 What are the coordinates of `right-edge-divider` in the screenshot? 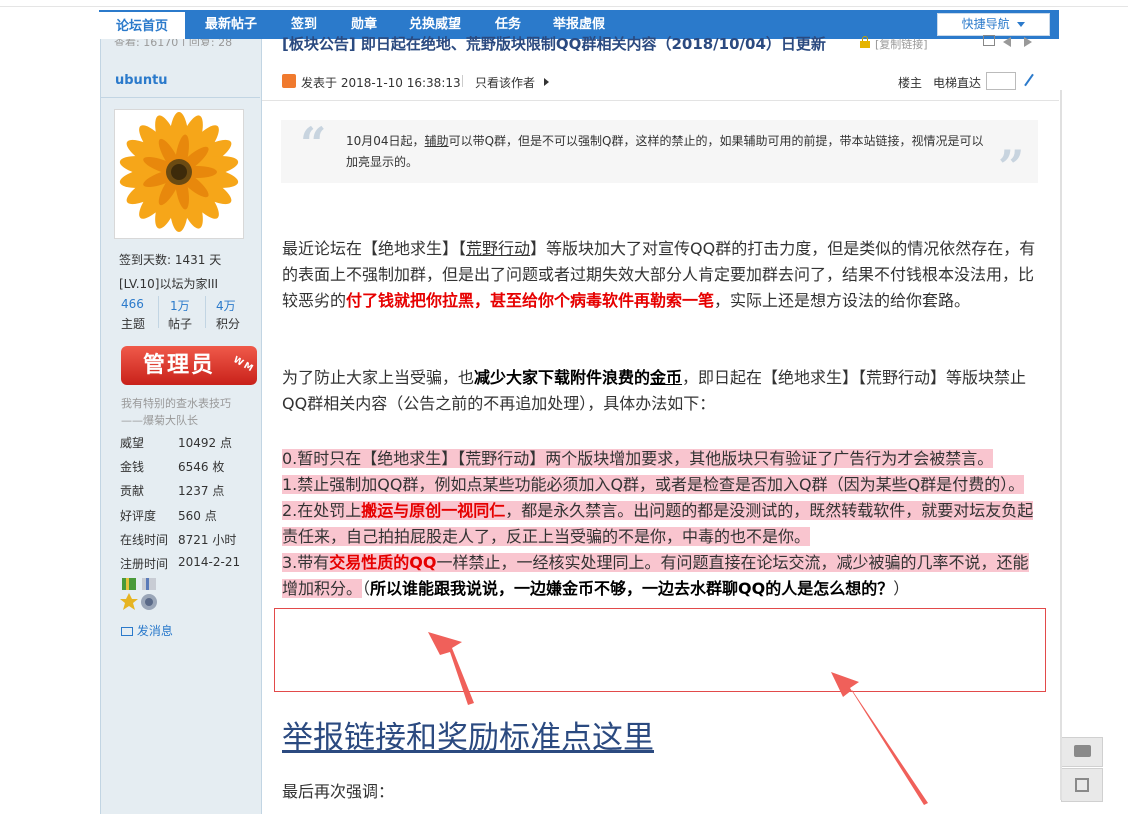 It's located at (1061, 445).